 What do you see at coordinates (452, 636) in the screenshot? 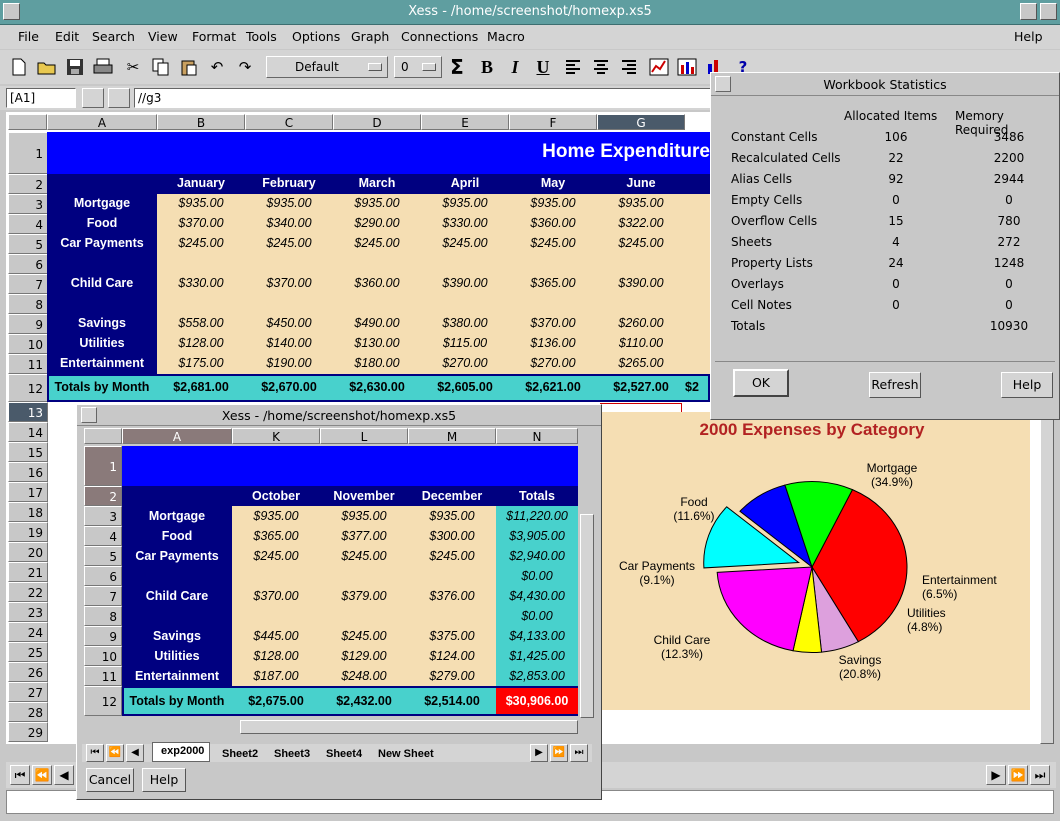
I see `sub-value-cell: $375.00` at bounding box center [452, 636].